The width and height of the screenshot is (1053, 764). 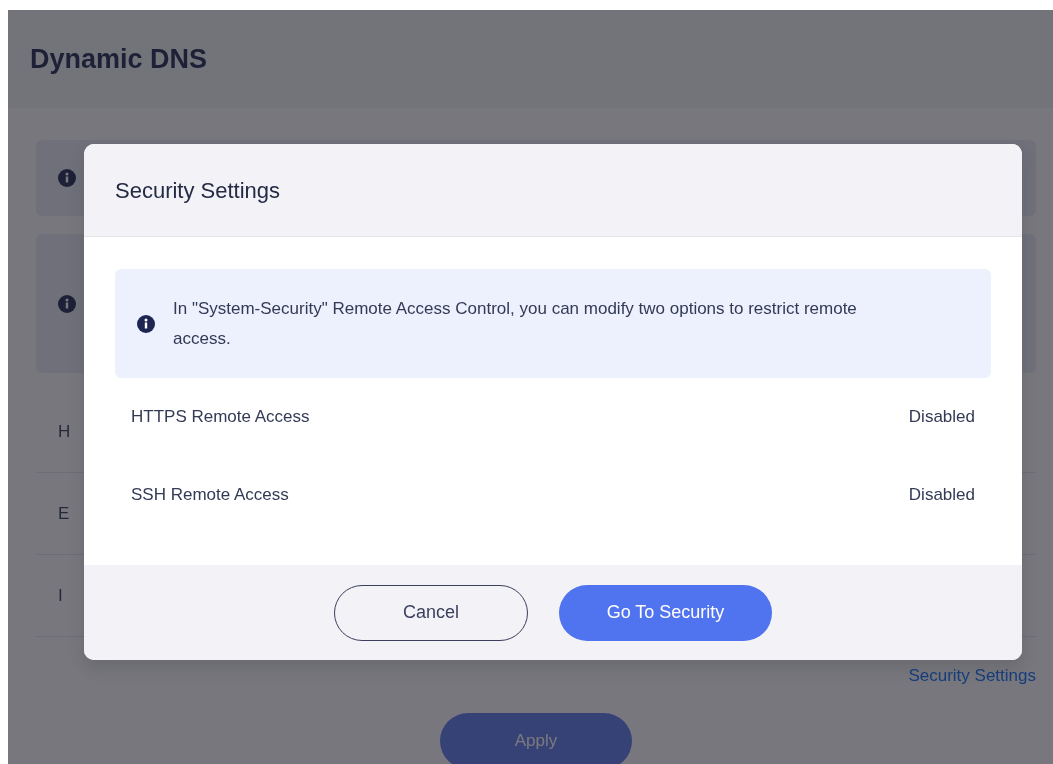 I want to click on info-message: In "System-Security" Remote Access Control, you can modify two options to restrict remote access., so click(x=515, y=323).